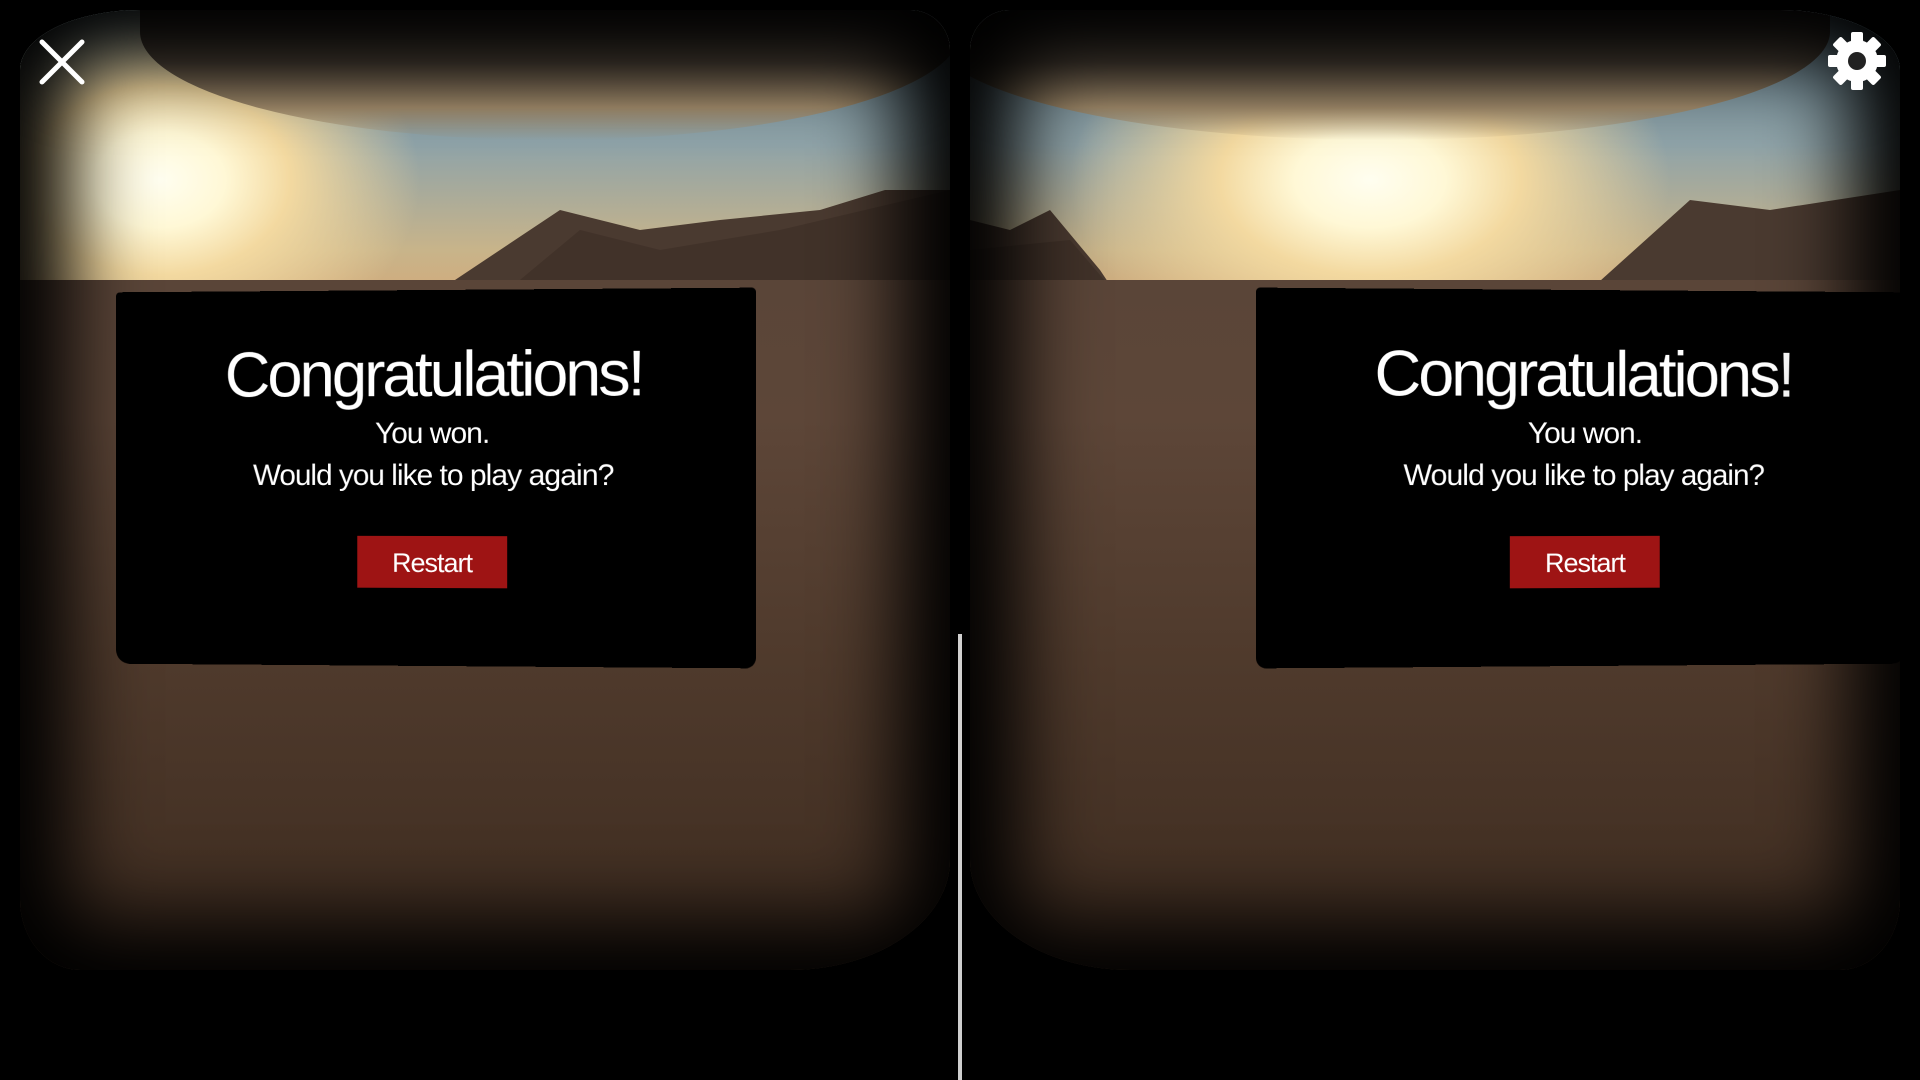 Image resolution: width=1920 pixels, height=1080 pixels. Describe the element at coordinates (960, 857) in the screenshot. I see `eye-divider-line` at that location.